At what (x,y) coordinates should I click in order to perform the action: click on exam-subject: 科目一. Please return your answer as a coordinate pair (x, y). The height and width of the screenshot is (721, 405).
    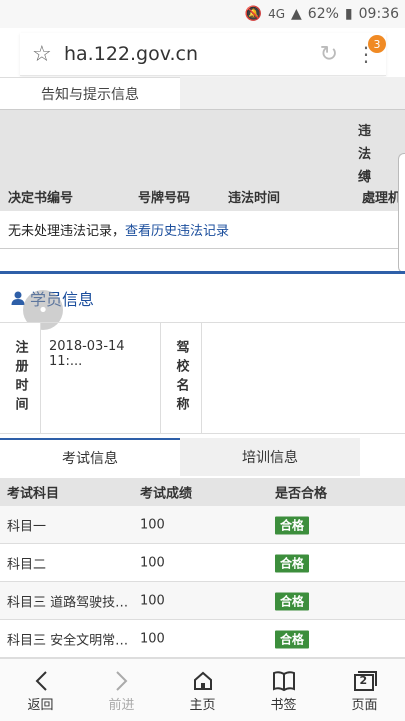
    Looking at the image, I should click on (27, 526).